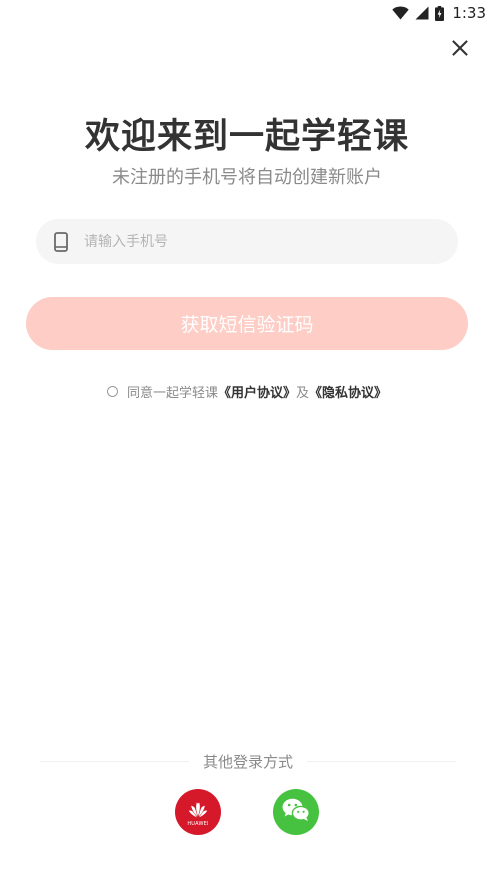 The width and height of the screenshot is (494, 876). I want to click on phone-field, so click(247, 241).